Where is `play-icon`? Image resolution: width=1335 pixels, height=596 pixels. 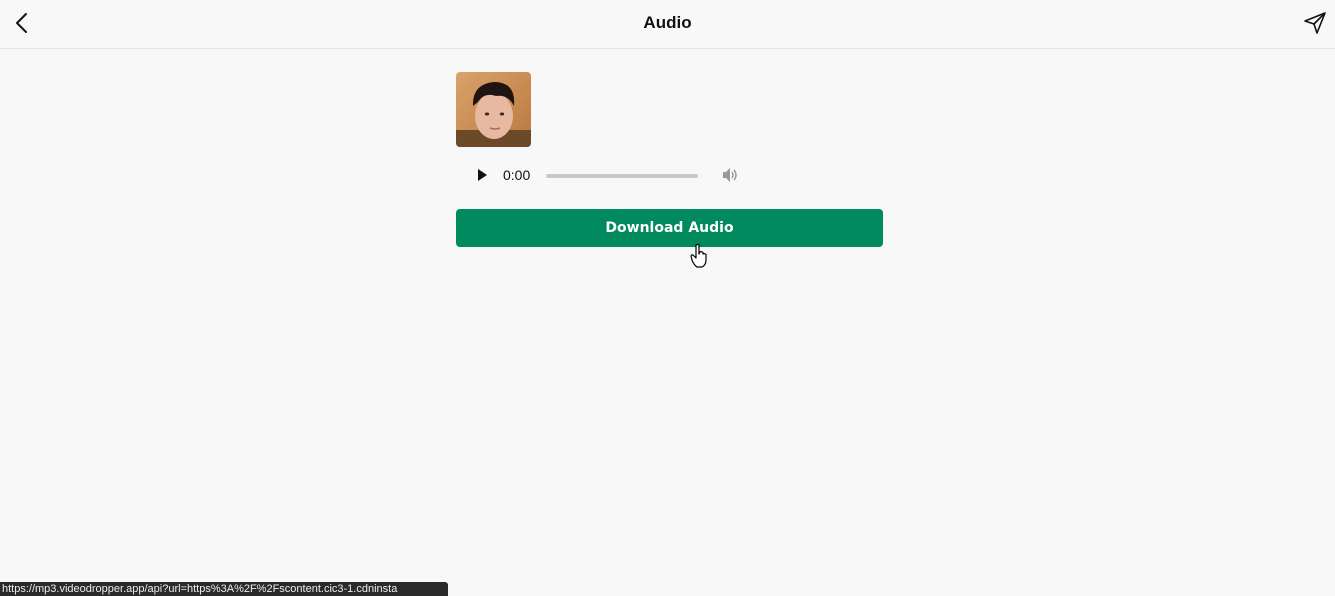 play-icon is located at coordinates (482, 175).